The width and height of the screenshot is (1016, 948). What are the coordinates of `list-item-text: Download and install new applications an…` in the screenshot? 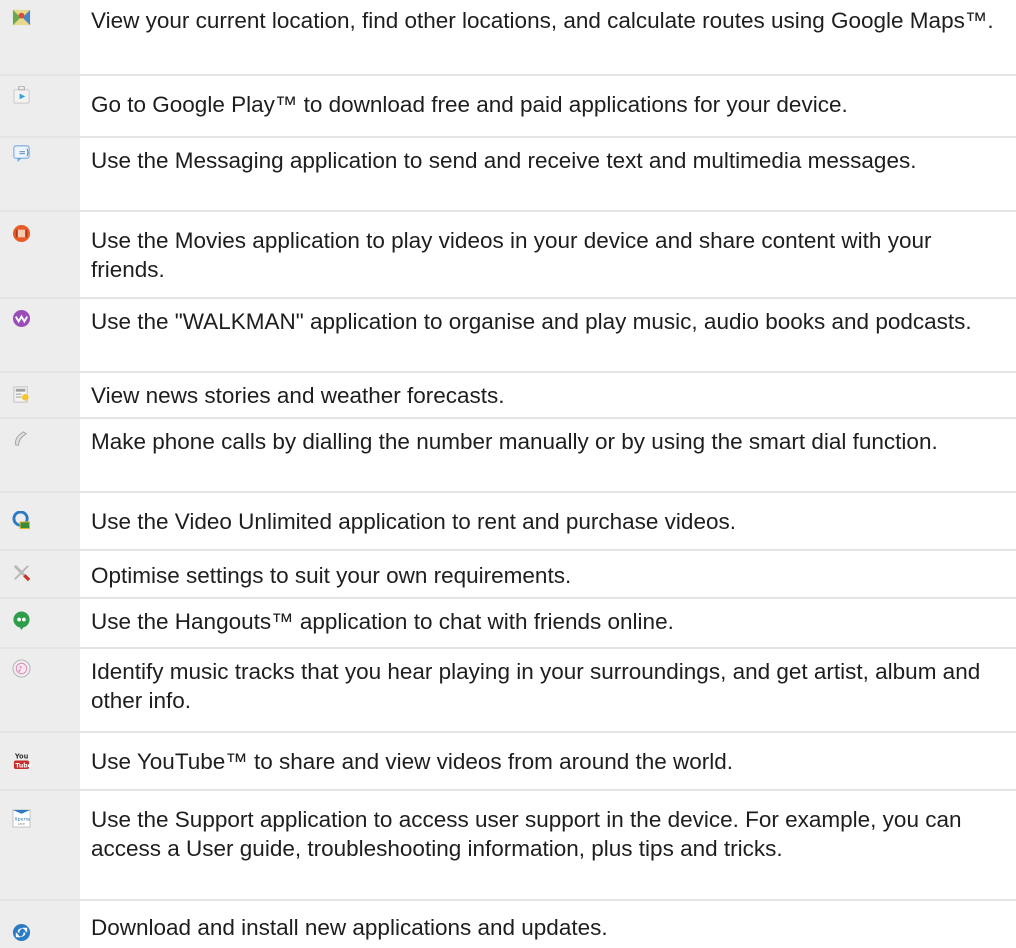 It's located at (349, 927).